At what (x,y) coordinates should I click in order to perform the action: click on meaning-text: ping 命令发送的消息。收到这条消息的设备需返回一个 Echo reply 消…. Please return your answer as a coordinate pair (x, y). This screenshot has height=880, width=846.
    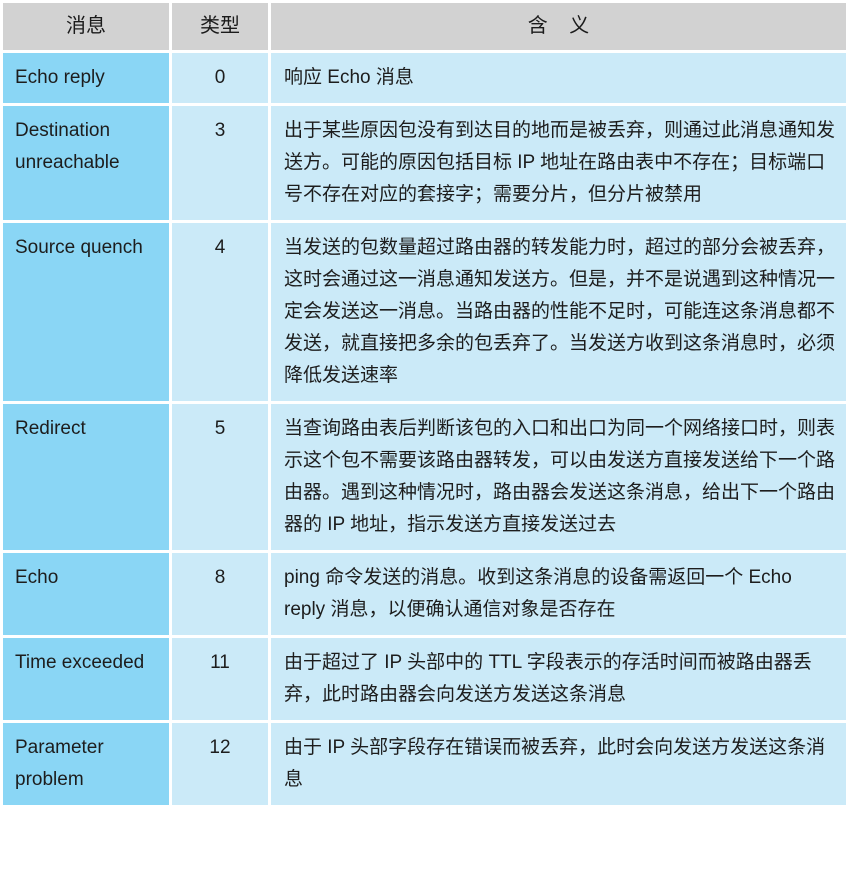
    Looking at the image, I should click on (538, 593).